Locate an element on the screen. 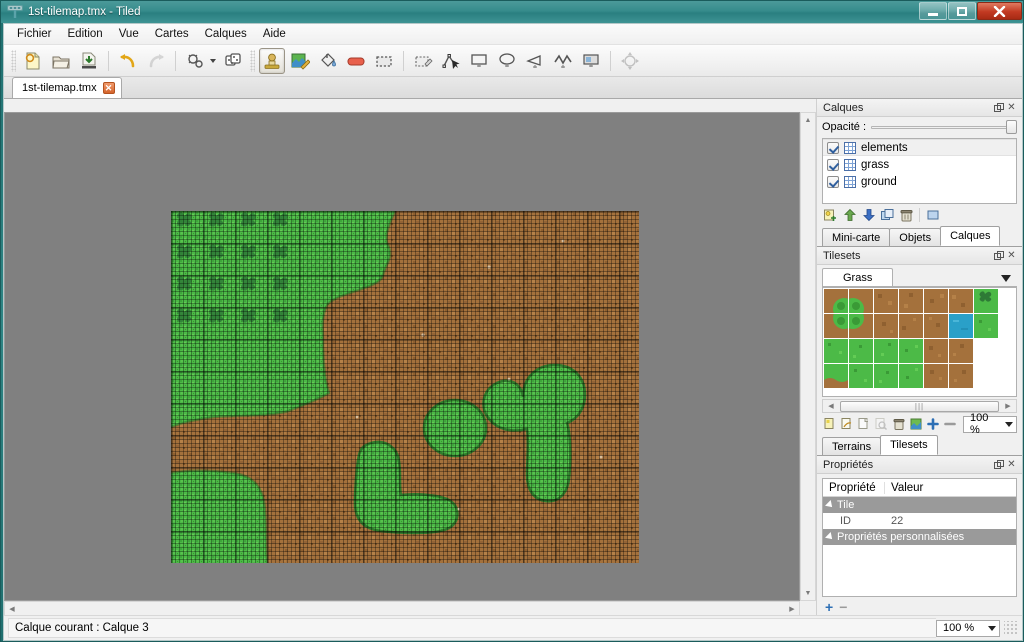 This screenshot has width=1024, height=642. map-properties-menu-arrow is located at coordinates (213, 60).